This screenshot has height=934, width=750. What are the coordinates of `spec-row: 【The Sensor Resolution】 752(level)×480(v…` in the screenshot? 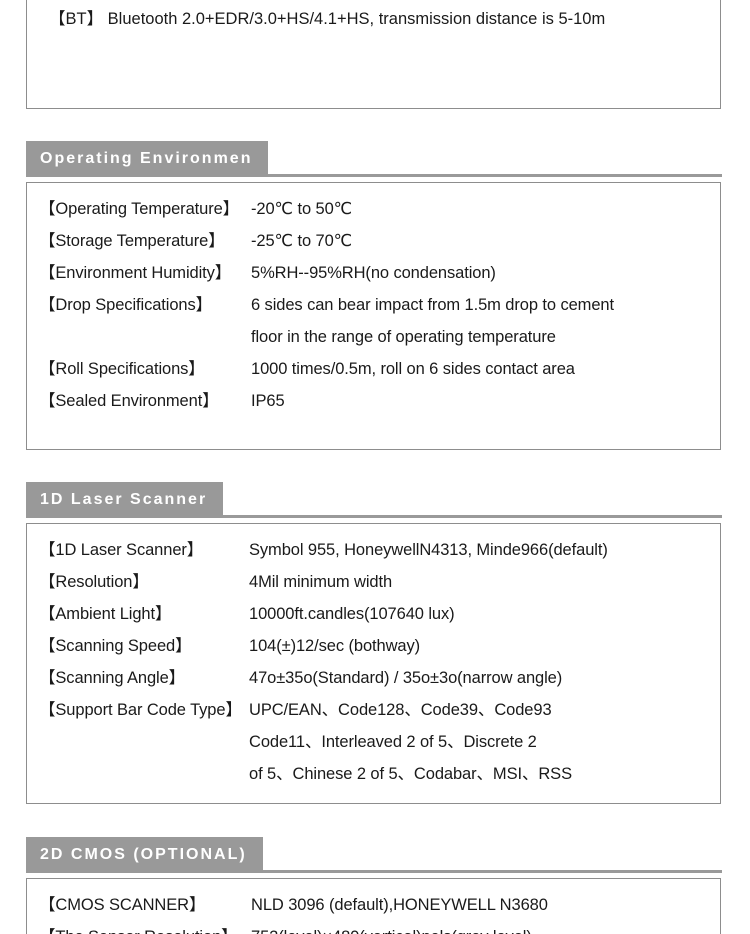 It's located at (379, 928).